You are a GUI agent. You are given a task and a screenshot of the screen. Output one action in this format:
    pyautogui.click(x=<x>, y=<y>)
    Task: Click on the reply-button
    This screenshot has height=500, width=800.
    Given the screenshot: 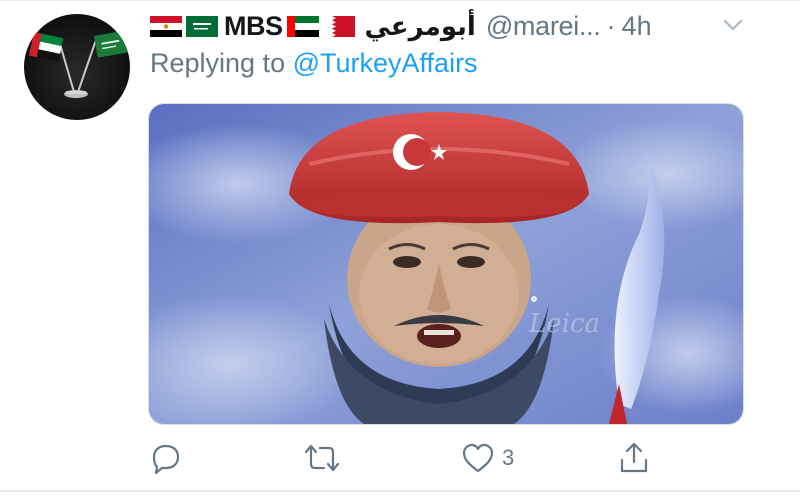 What is the action you would take?
    pyautogui.click(x=166, y=458)
    